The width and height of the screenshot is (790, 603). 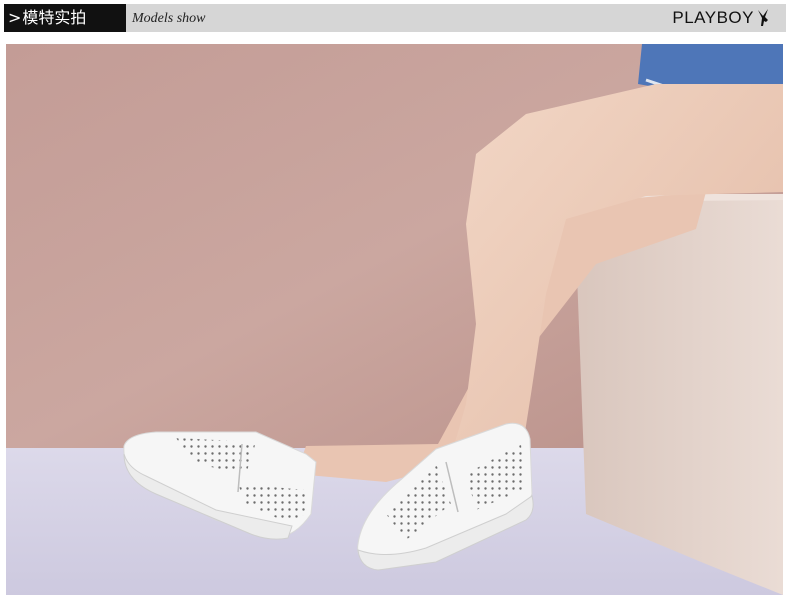 I want to click on bunny-logo-icon, so click(x=763, y=17).